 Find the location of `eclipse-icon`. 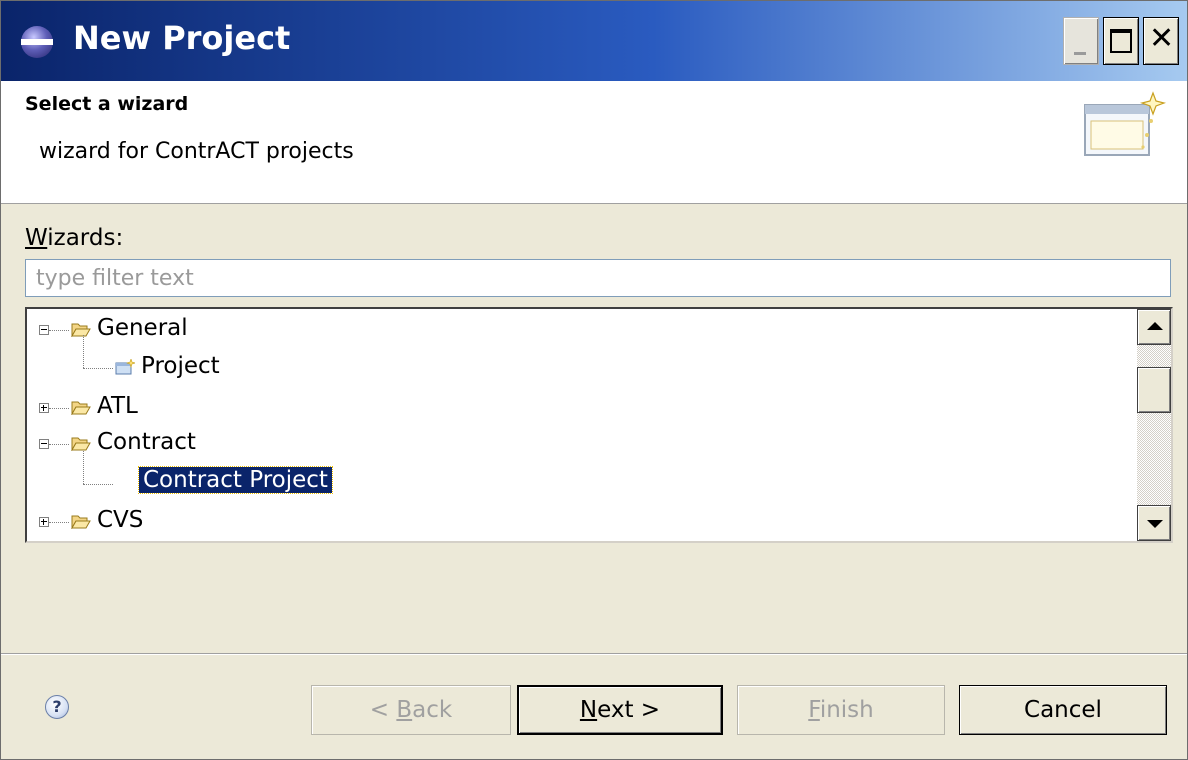

eclipse-icon is located at coordinates (37, 42).